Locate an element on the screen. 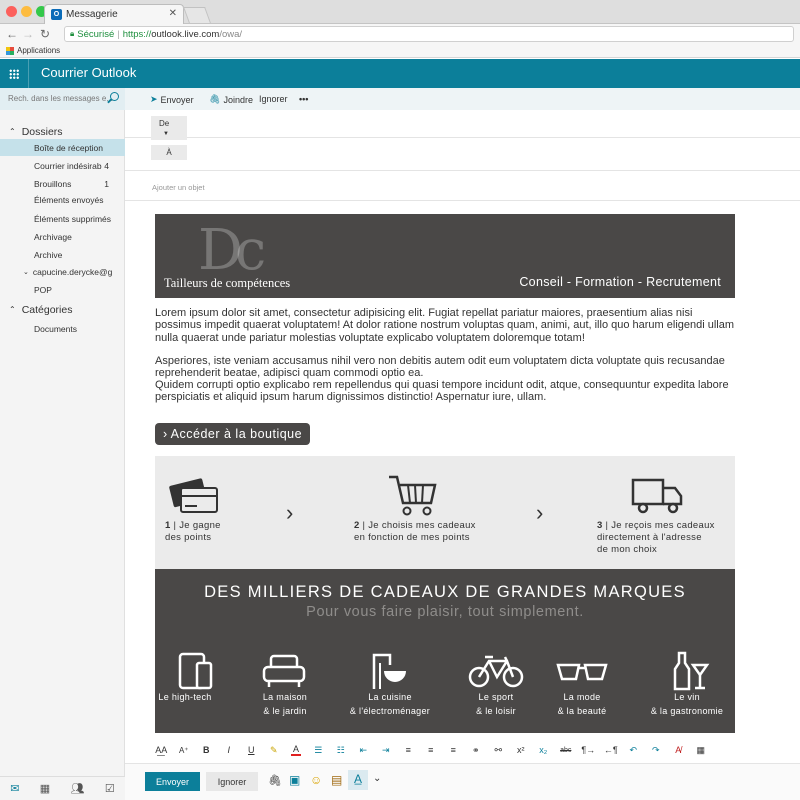 Image resolution: width=800 pixels, height=800 pixels. folder-deleted: Éléments supprimés is located at coordinates (62, 218).